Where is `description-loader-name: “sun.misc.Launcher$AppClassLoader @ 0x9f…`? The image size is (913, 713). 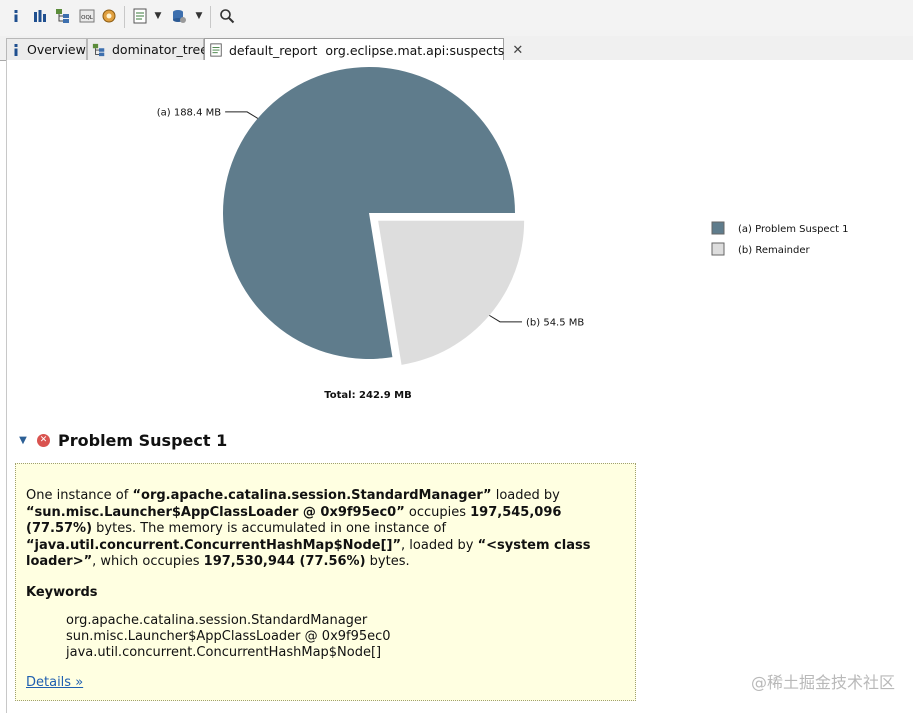 description-loader-name: “sun.misc.Launcher$AppClassLoader @ 0x9f… is located at coordinates (215, 512).